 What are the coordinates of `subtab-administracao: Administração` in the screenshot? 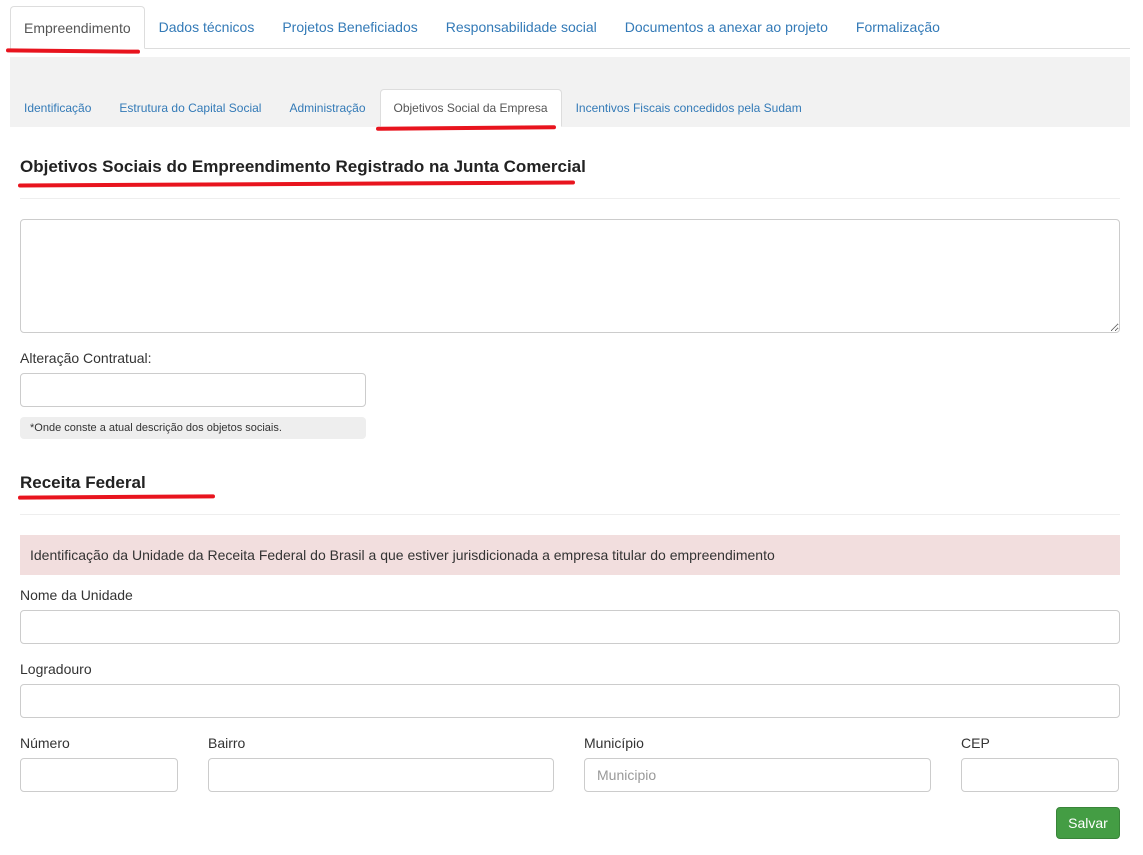 It's located at (327, 108).